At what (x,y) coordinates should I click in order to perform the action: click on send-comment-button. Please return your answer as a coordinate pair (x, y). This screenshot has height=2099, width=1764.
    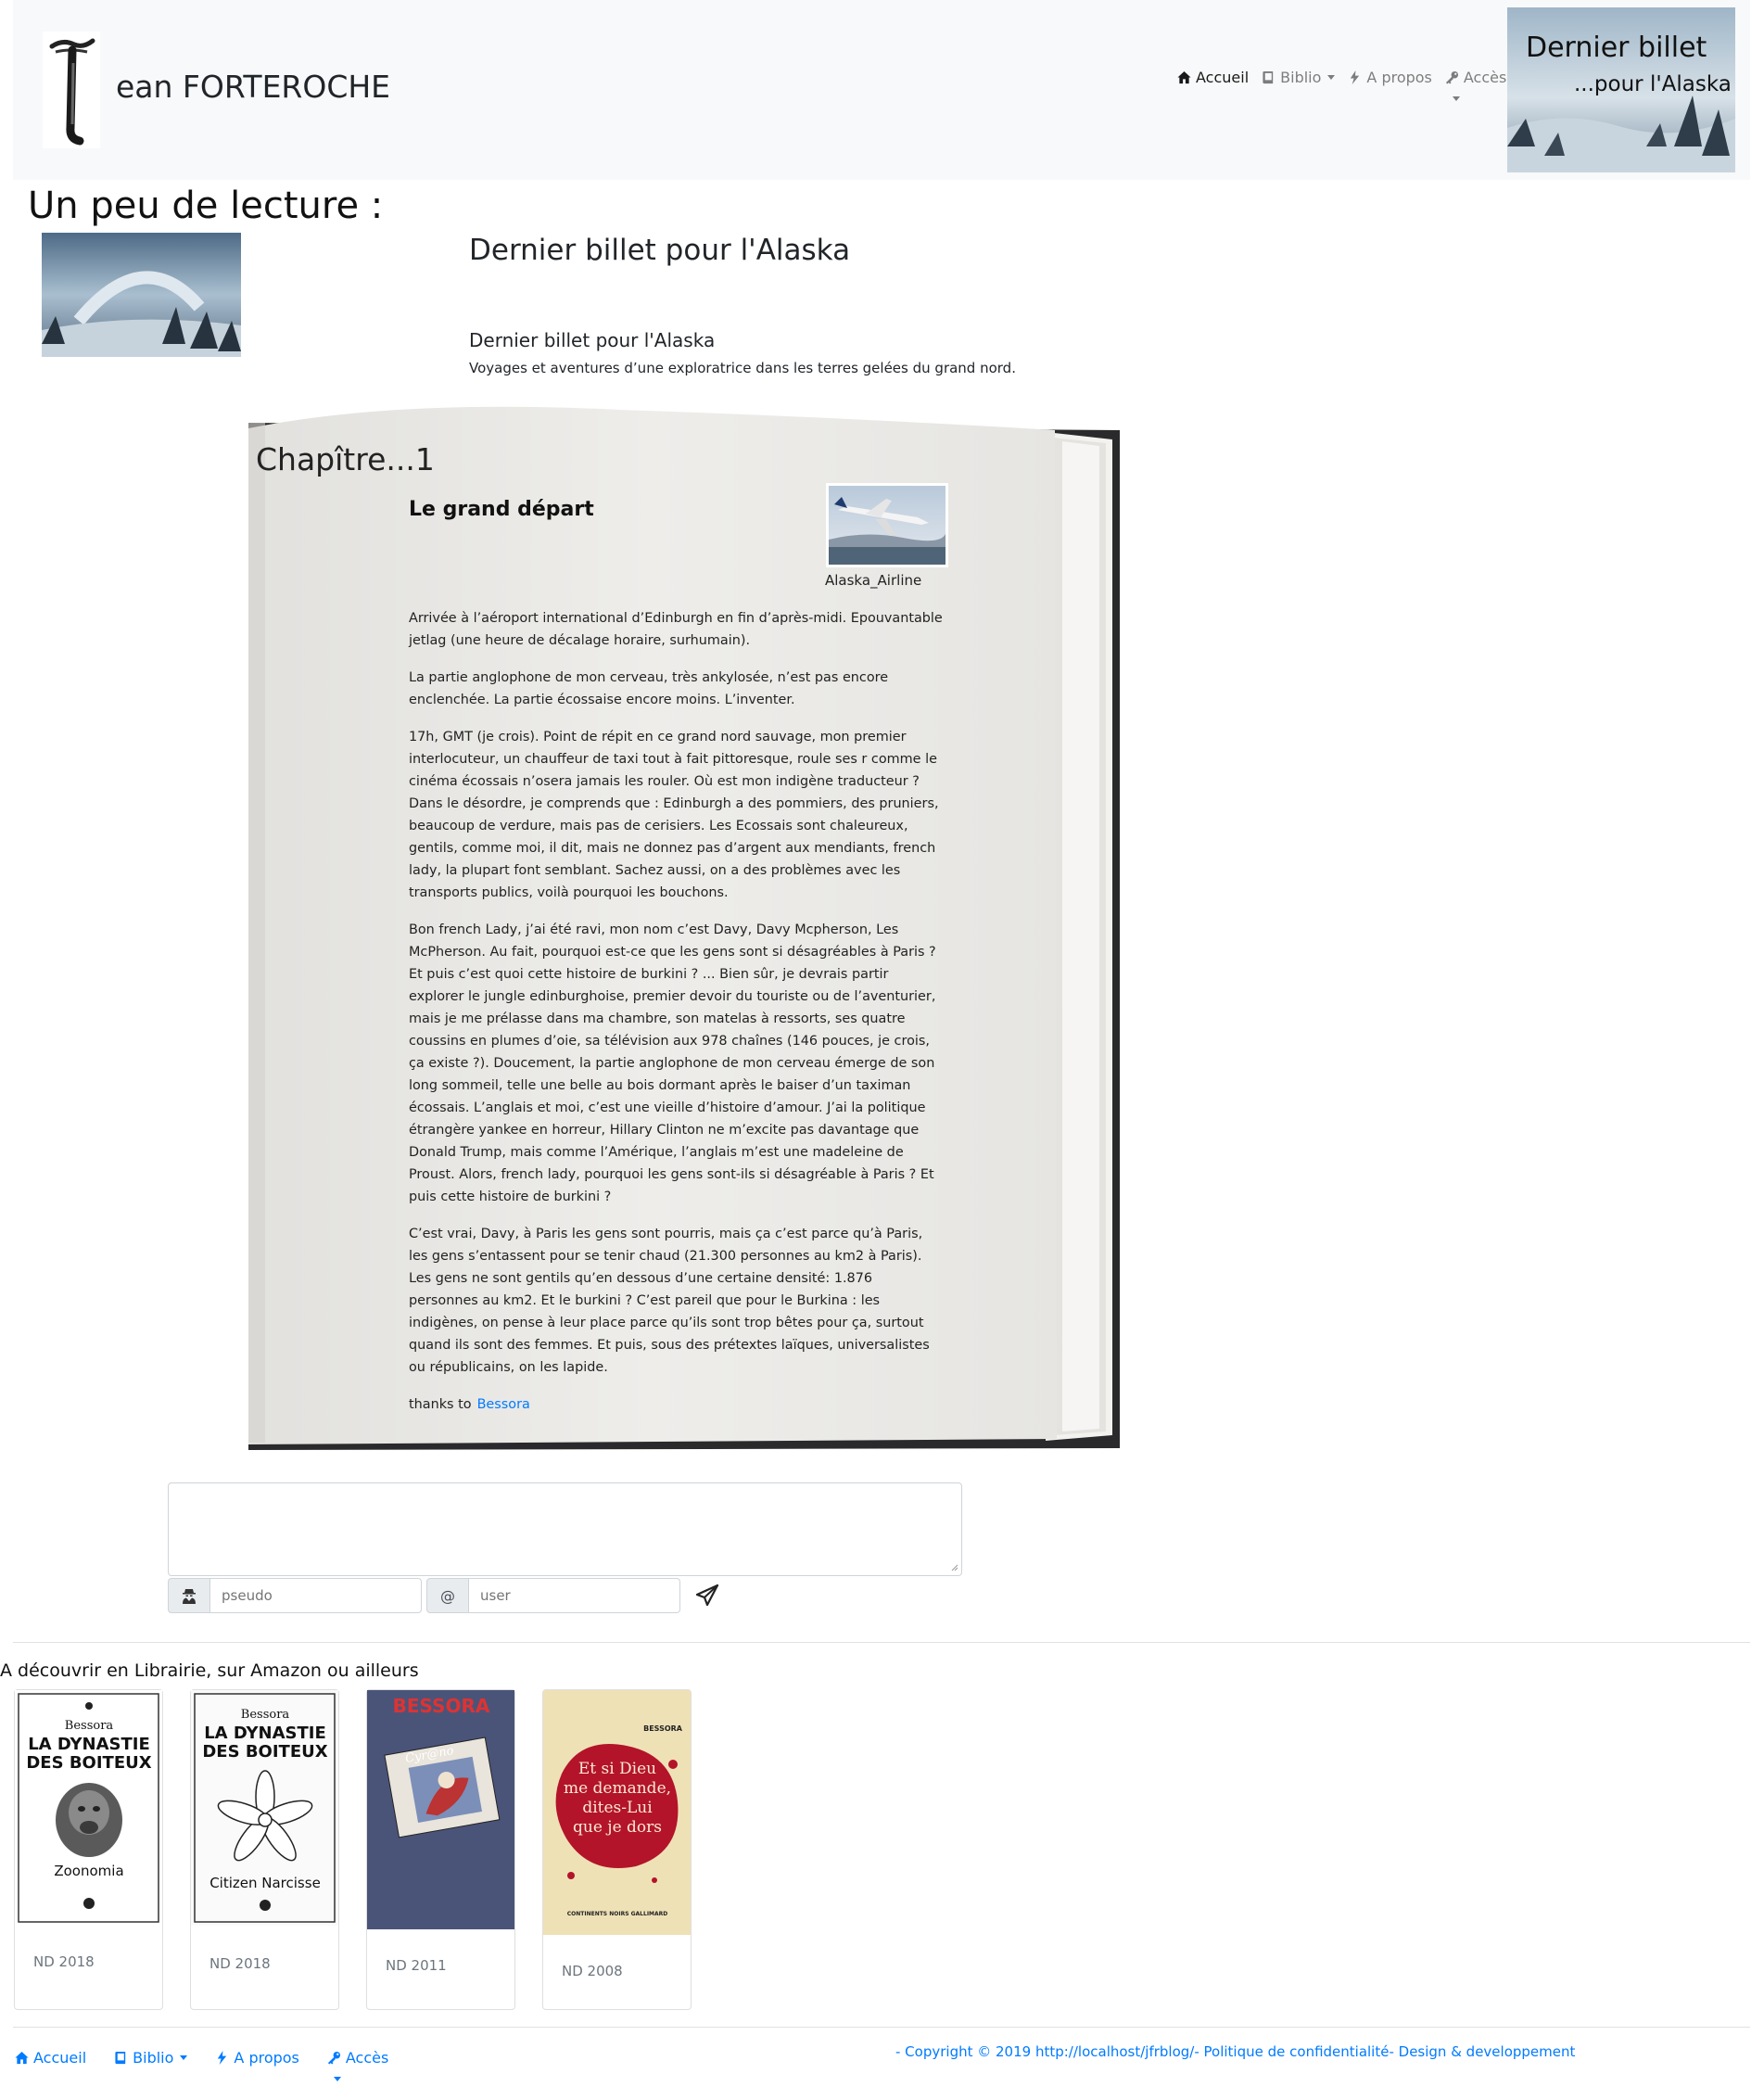
    Looking at the image, I should click on (708, 1595).